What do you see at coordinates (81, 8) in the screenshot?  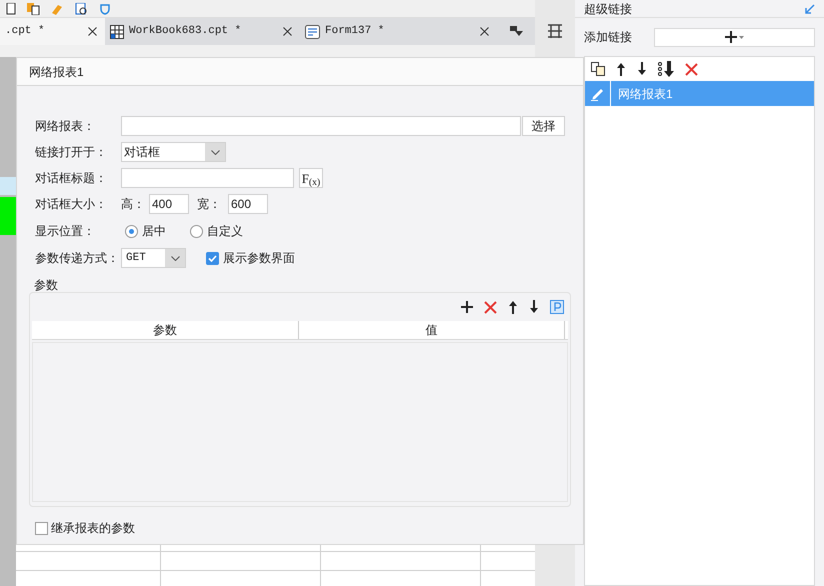 I see `preview-icon` at bounding box center [81, 8].